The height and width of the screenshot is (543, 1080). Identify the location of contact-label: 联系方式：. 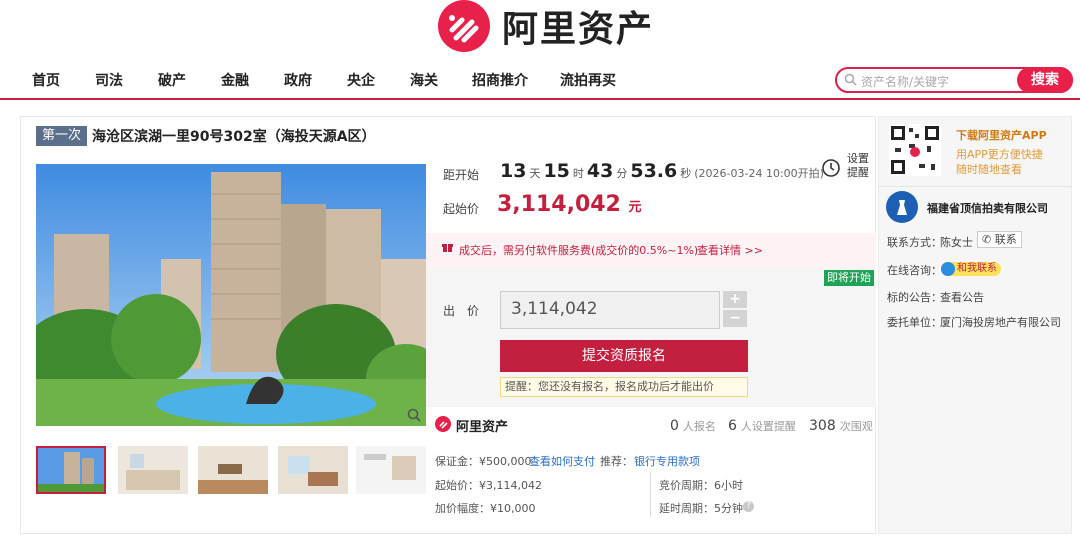
(914, 242).